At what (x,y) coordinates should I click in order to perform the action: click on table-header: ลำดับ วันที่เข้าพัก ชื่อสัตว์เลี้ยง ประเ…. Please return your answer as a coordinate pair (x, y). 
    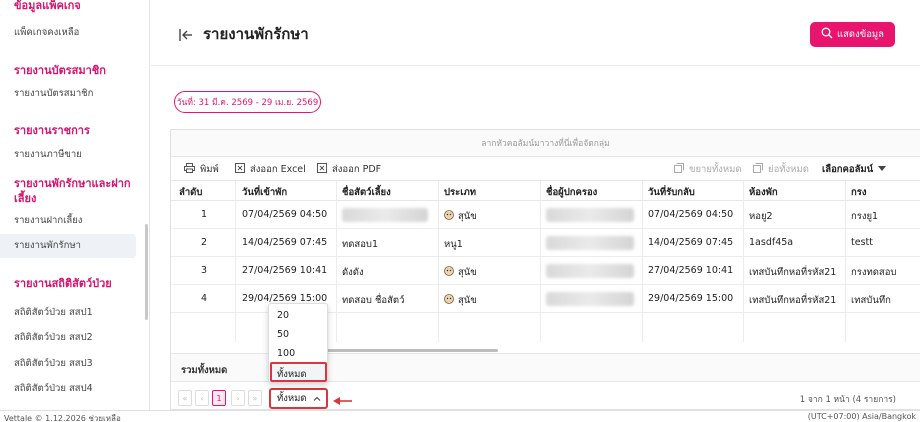
    Looking at the image, I should click on (545, 191).